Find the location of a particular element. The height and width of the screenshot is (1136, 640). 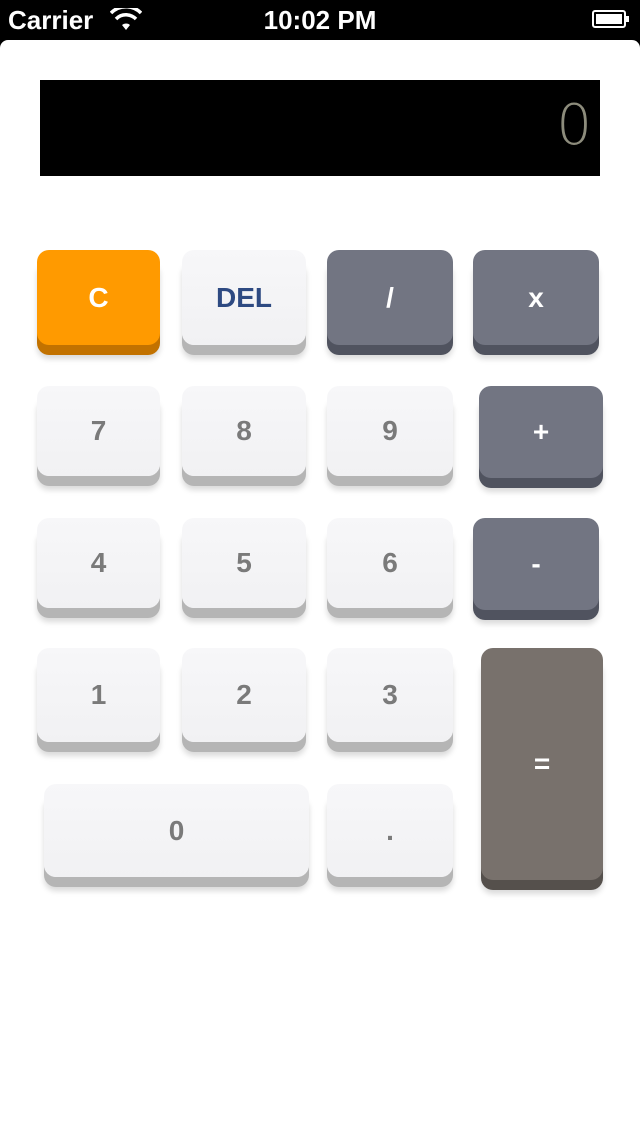

minus-button-label: - is located at coordinates (536, 563).